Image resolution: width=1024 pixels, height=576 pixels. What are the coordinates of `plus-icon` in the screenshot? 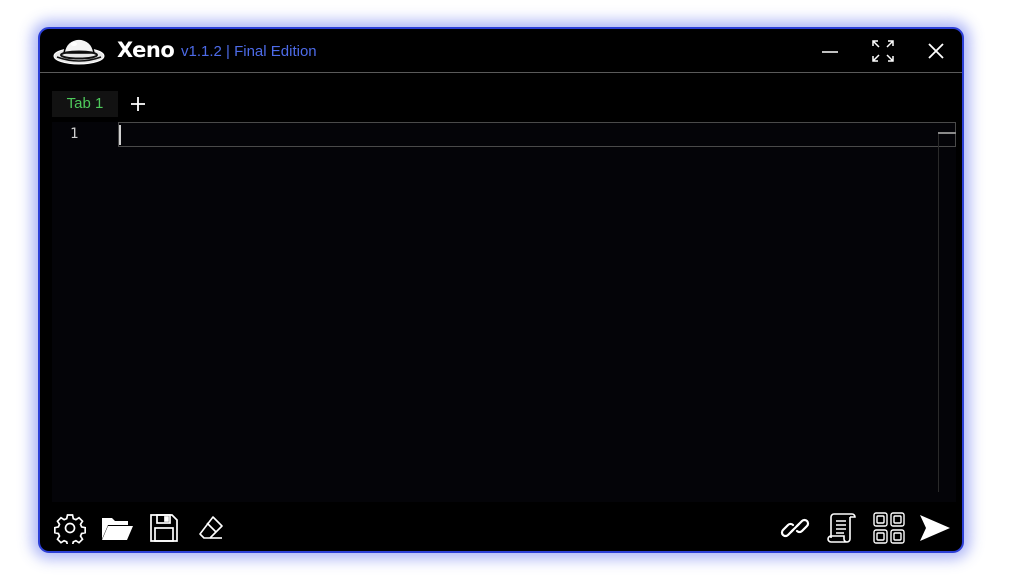 It's located at (138, 104).